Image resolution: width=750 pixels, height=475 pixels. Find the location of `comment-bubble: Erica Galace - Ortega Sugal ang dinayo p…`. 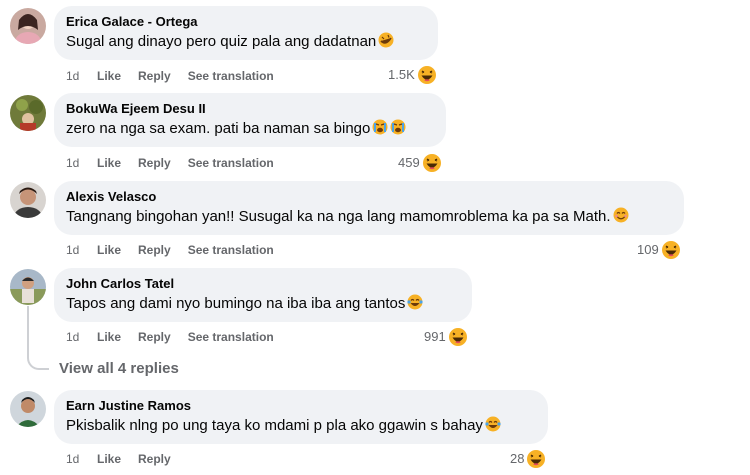

comment-bubble: Erica Galace - Ortega Sugal ang dinayo p… is located at coordinates (246, 33).